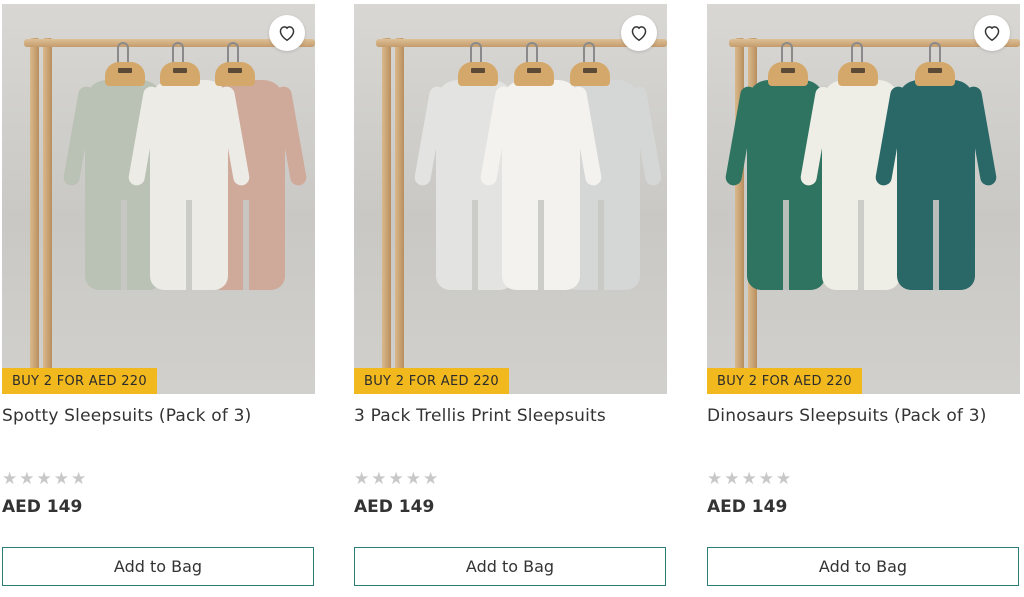 The height and width of the screenshot is (597, 1024). What do you see at coordinates (863, 432) in the screenshot?
I see `product-title: Dinosaurs Sleepsuits (Pack of 3)` at bounding box center [863, 432].